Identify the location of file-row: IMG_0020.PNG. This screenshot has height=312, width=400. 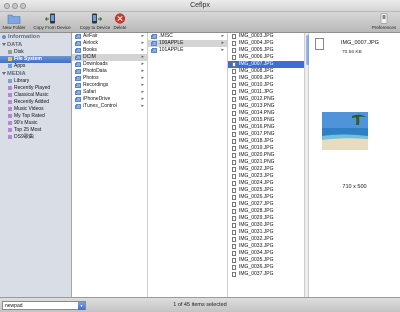
(266, 155).